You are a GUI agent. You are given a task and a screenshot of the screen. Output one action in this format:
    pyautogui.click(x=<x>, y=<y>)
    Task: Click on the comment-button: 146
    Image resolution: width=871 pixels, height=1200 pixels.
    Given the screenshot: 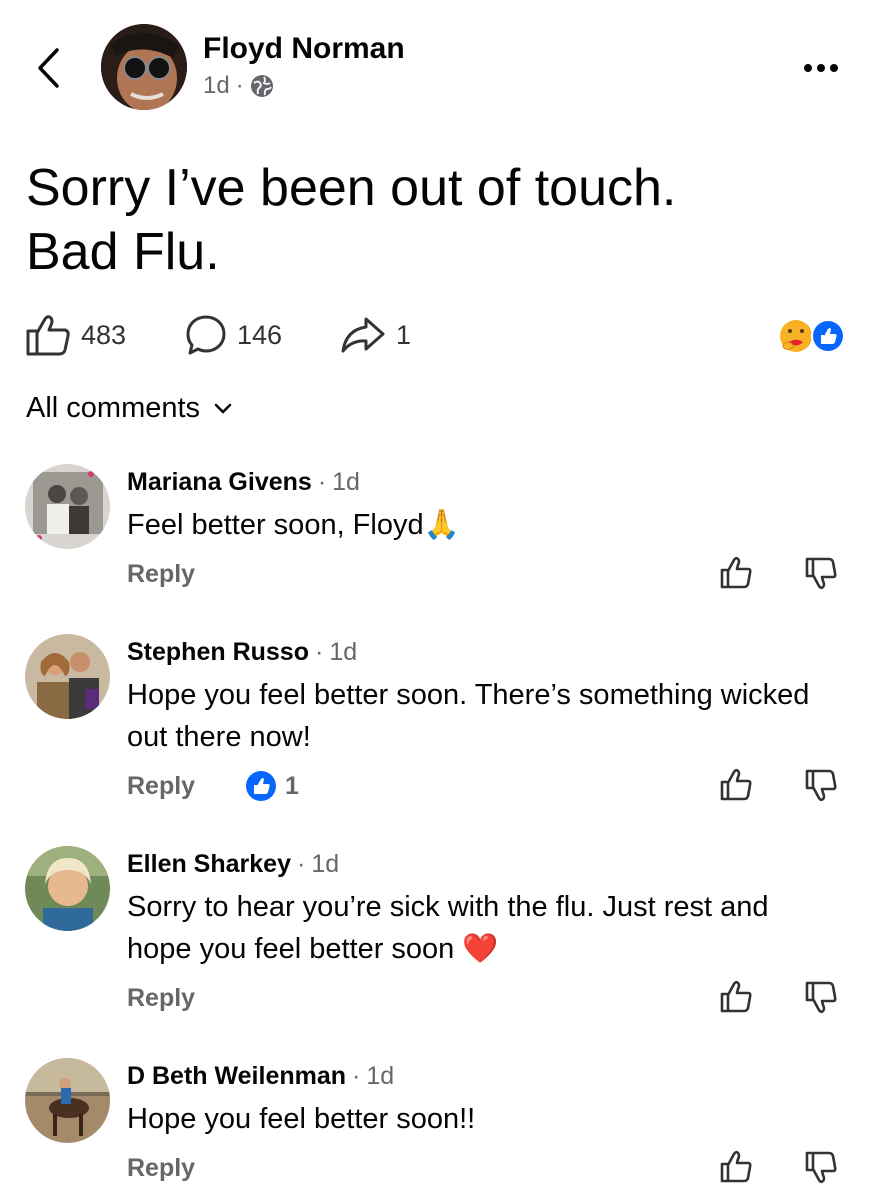 What is the action you would take?
    pyautogui.click(x=233, y=335)
    